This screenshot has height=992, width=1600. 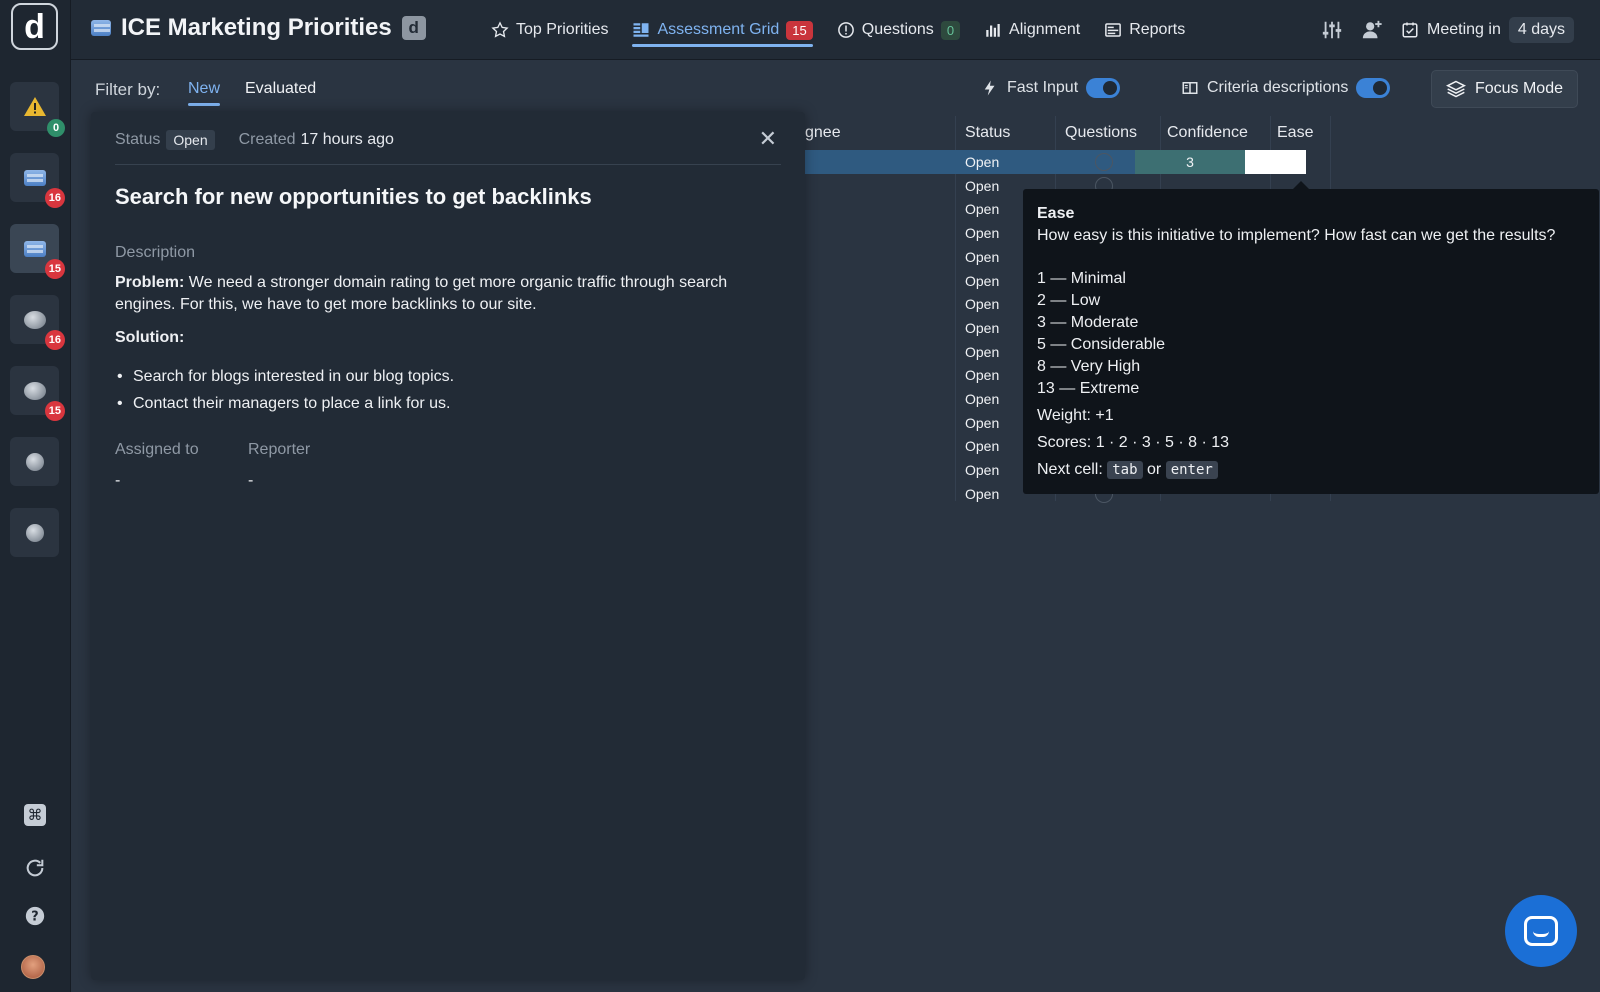 What do you see at coordinates (34, 319) in the screenshot?
I see `orb-icon` at bounding box center [34, 319].